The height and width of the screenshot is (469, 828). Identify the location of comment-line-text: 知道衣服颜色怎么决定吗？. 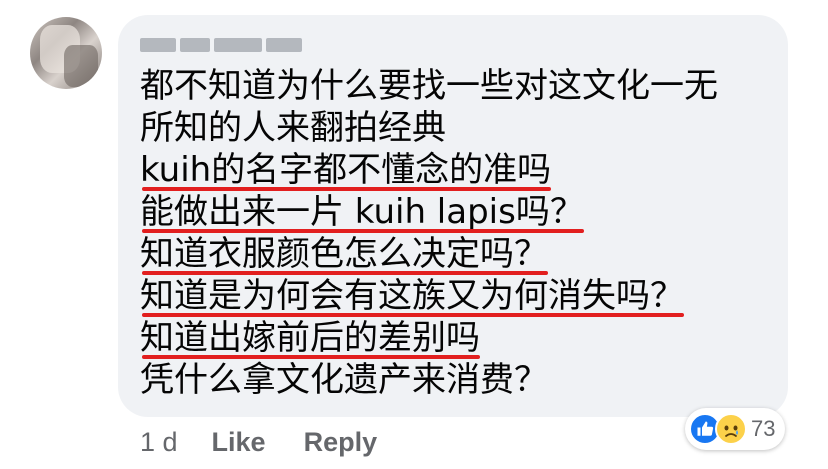
(344, 254).